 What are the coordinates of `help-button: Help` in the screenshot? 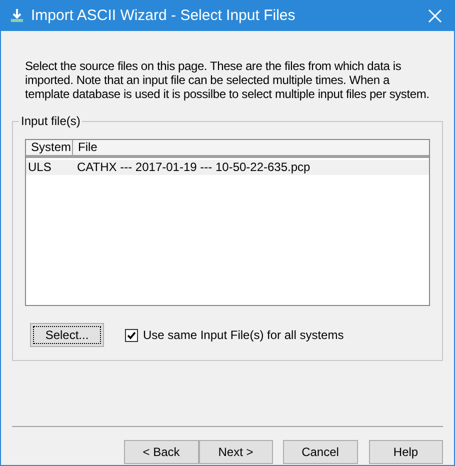 It's located at (405, 452).